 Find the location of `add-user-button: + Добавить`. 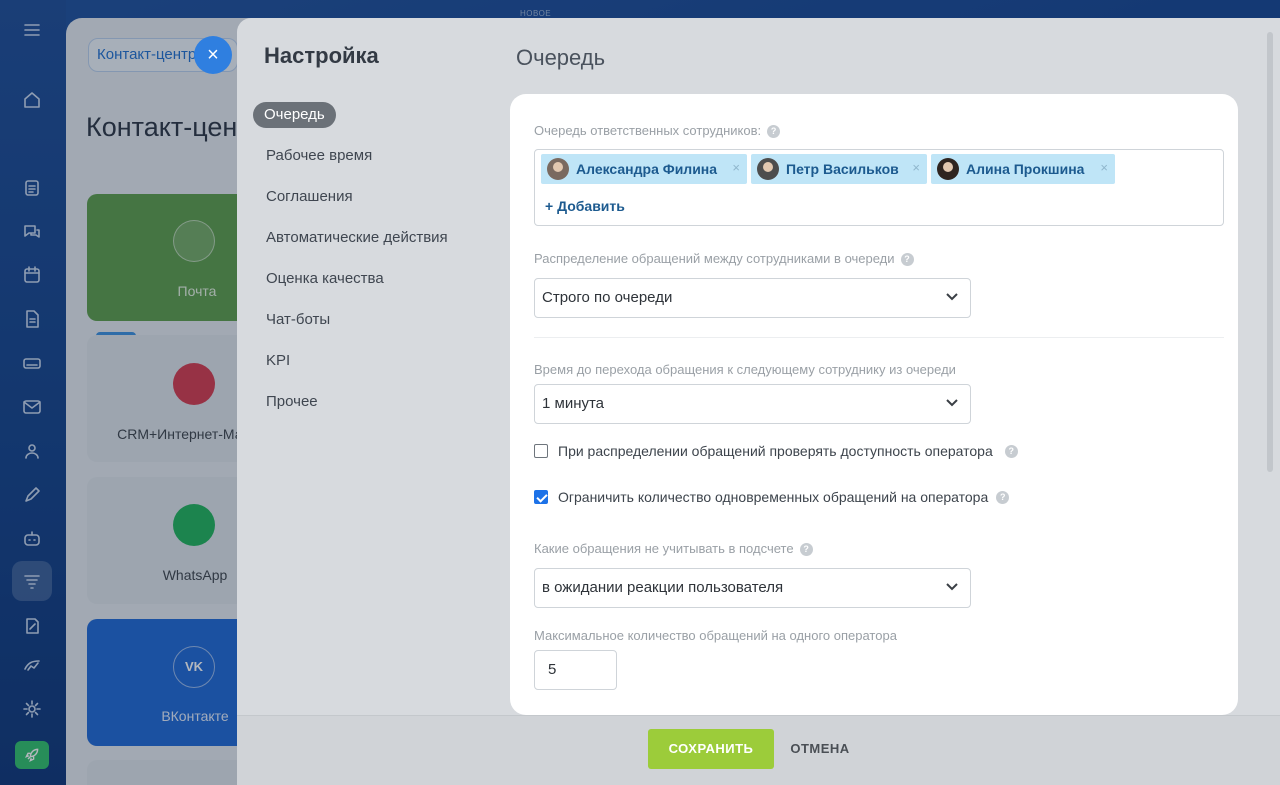

add-user-button: + Добавить is located at coordinates (585, 206).